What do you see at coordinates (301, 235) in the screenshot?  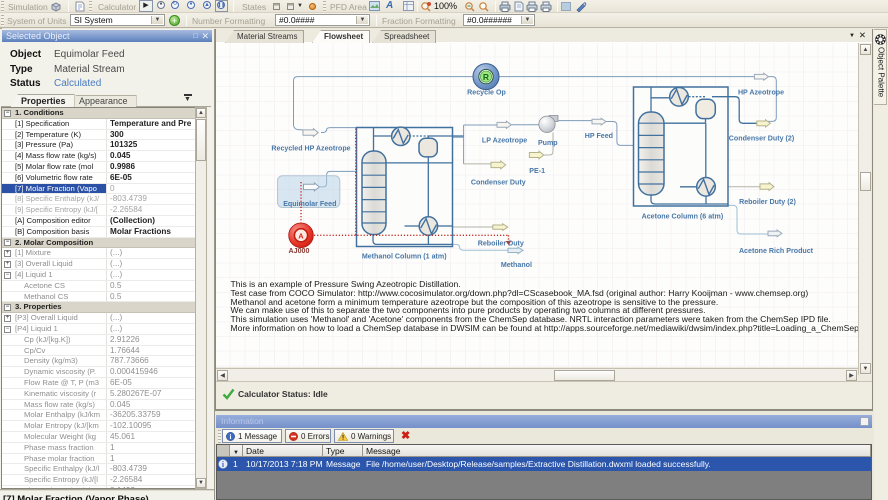 I see `svg-text: A` at bounding box center [301, 235].